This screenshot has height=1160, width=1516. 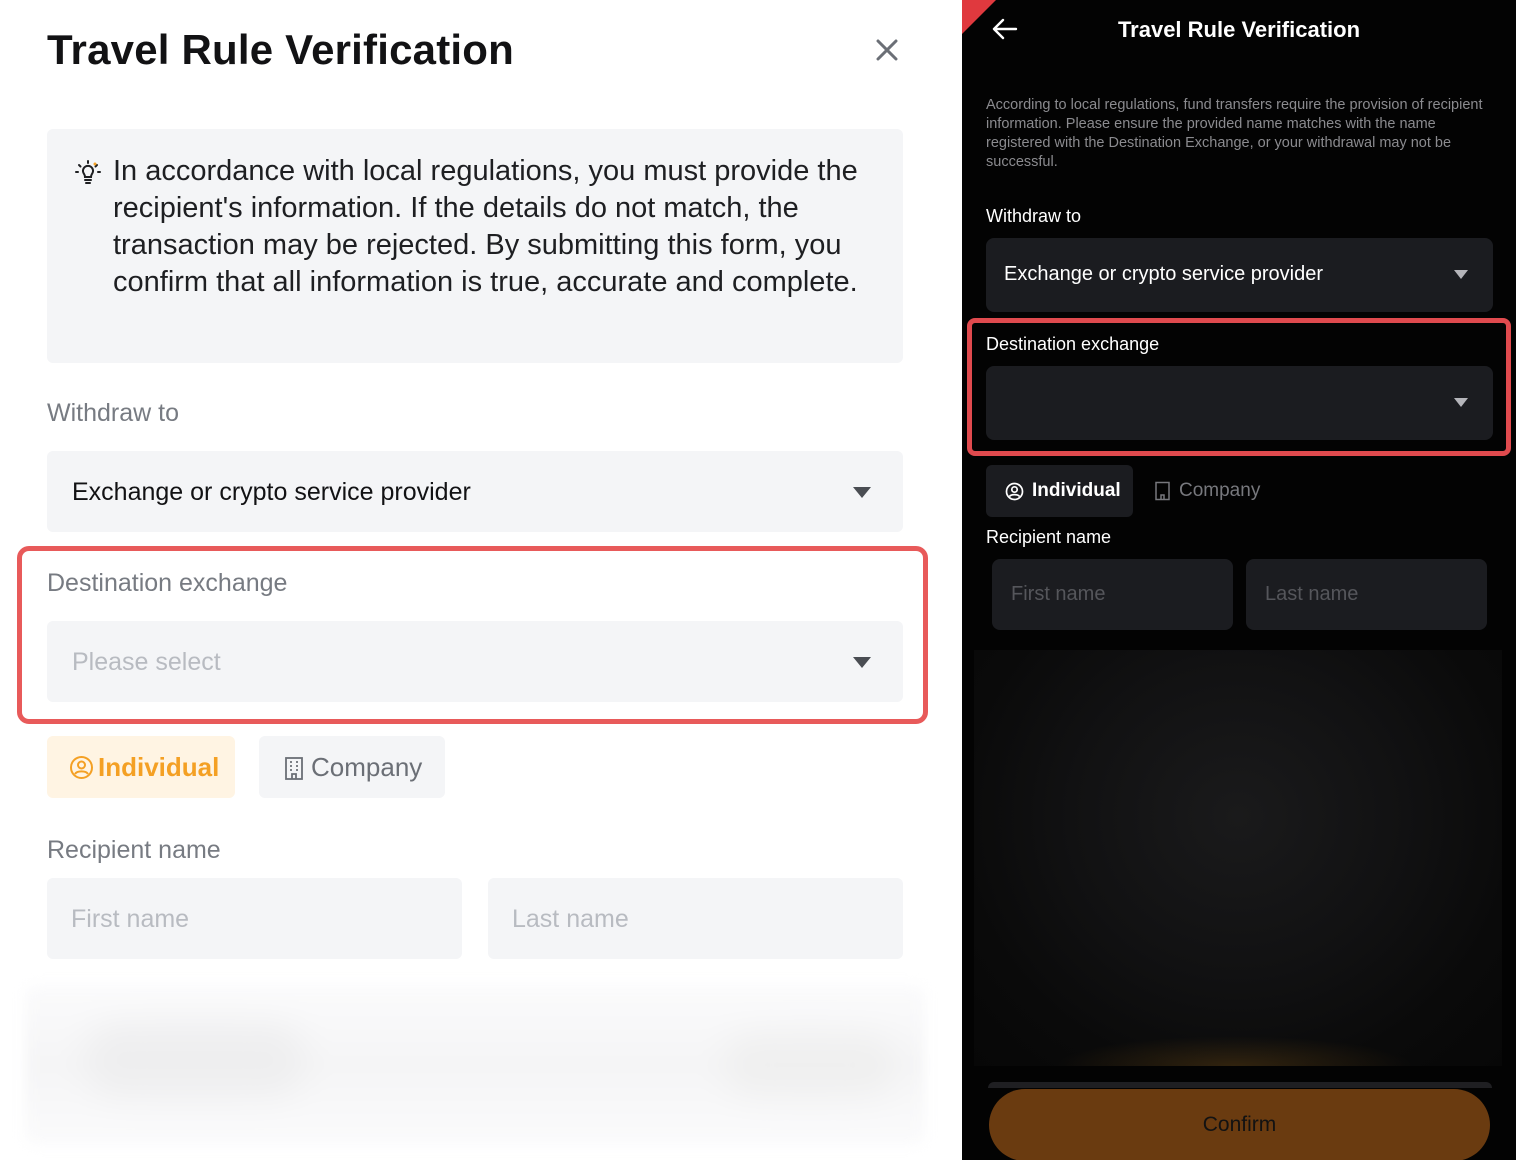 I want to click on lightbulb-icon, so click(x=88, y=172).